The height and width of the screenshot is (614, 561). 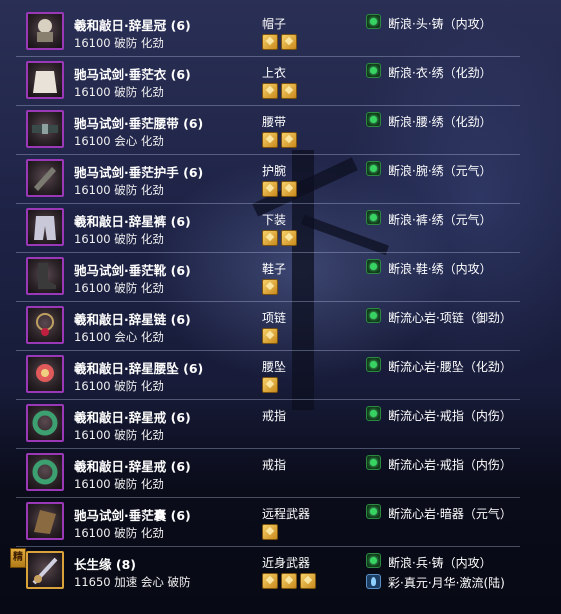 I want to click on equipment-row: 羲和敲日·辞星裤 (6) 16100 破防 化劲 下装 断浪·裤·绣（元气）, so click(x=268, y=228).